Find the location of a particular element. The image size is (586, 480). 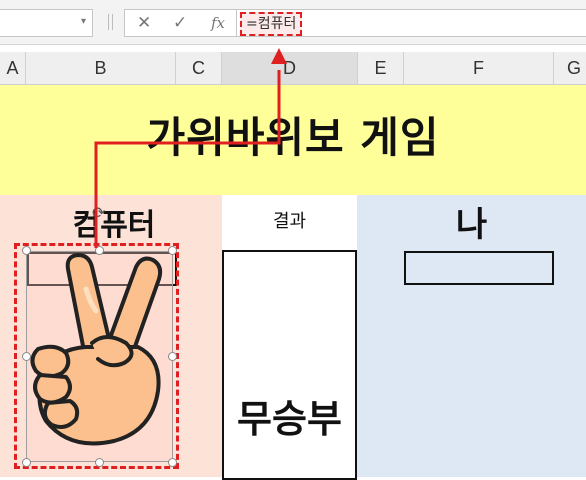

column-header-e: E is located at coordinates (381, 68).